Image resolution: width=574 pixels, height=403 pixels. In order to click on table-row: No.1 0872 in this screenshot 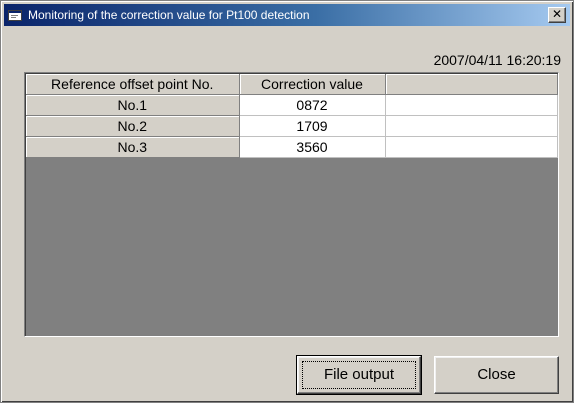, I will do `click(292, 105)`.